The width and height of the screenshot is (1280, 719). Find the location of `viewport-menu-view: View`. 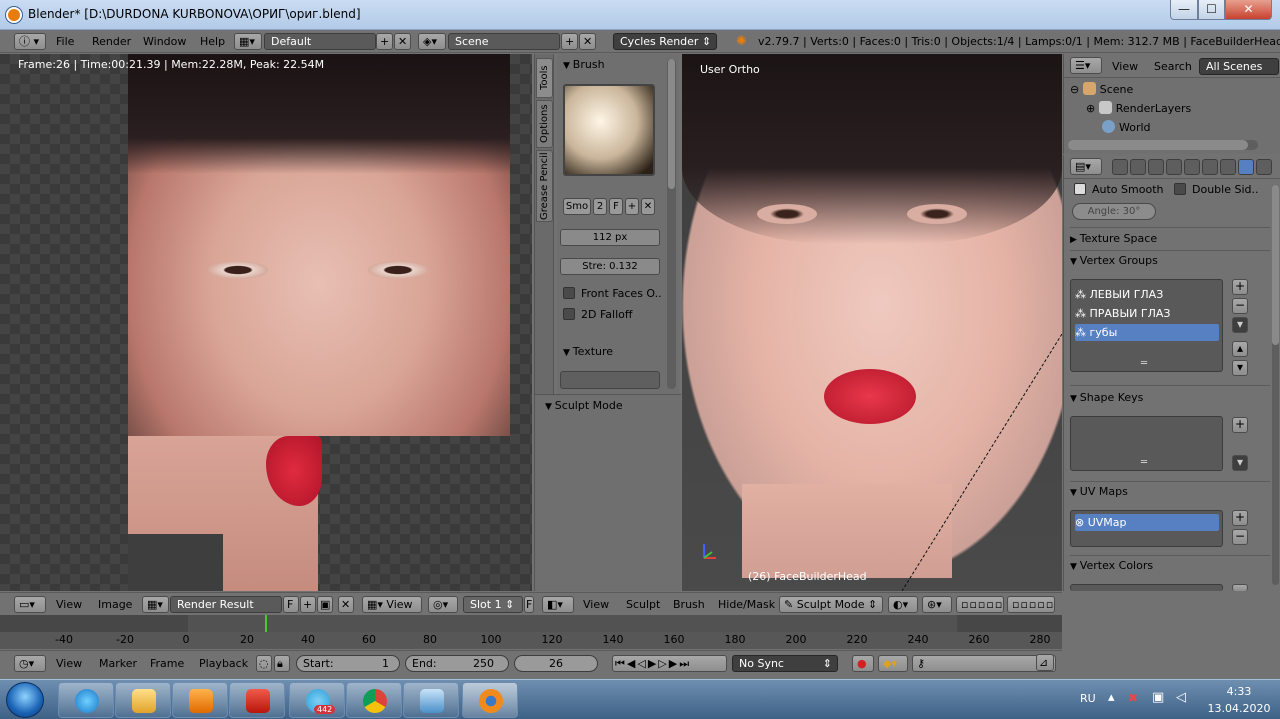

viewport-menu-view: View is located at coordinates (596, 604).